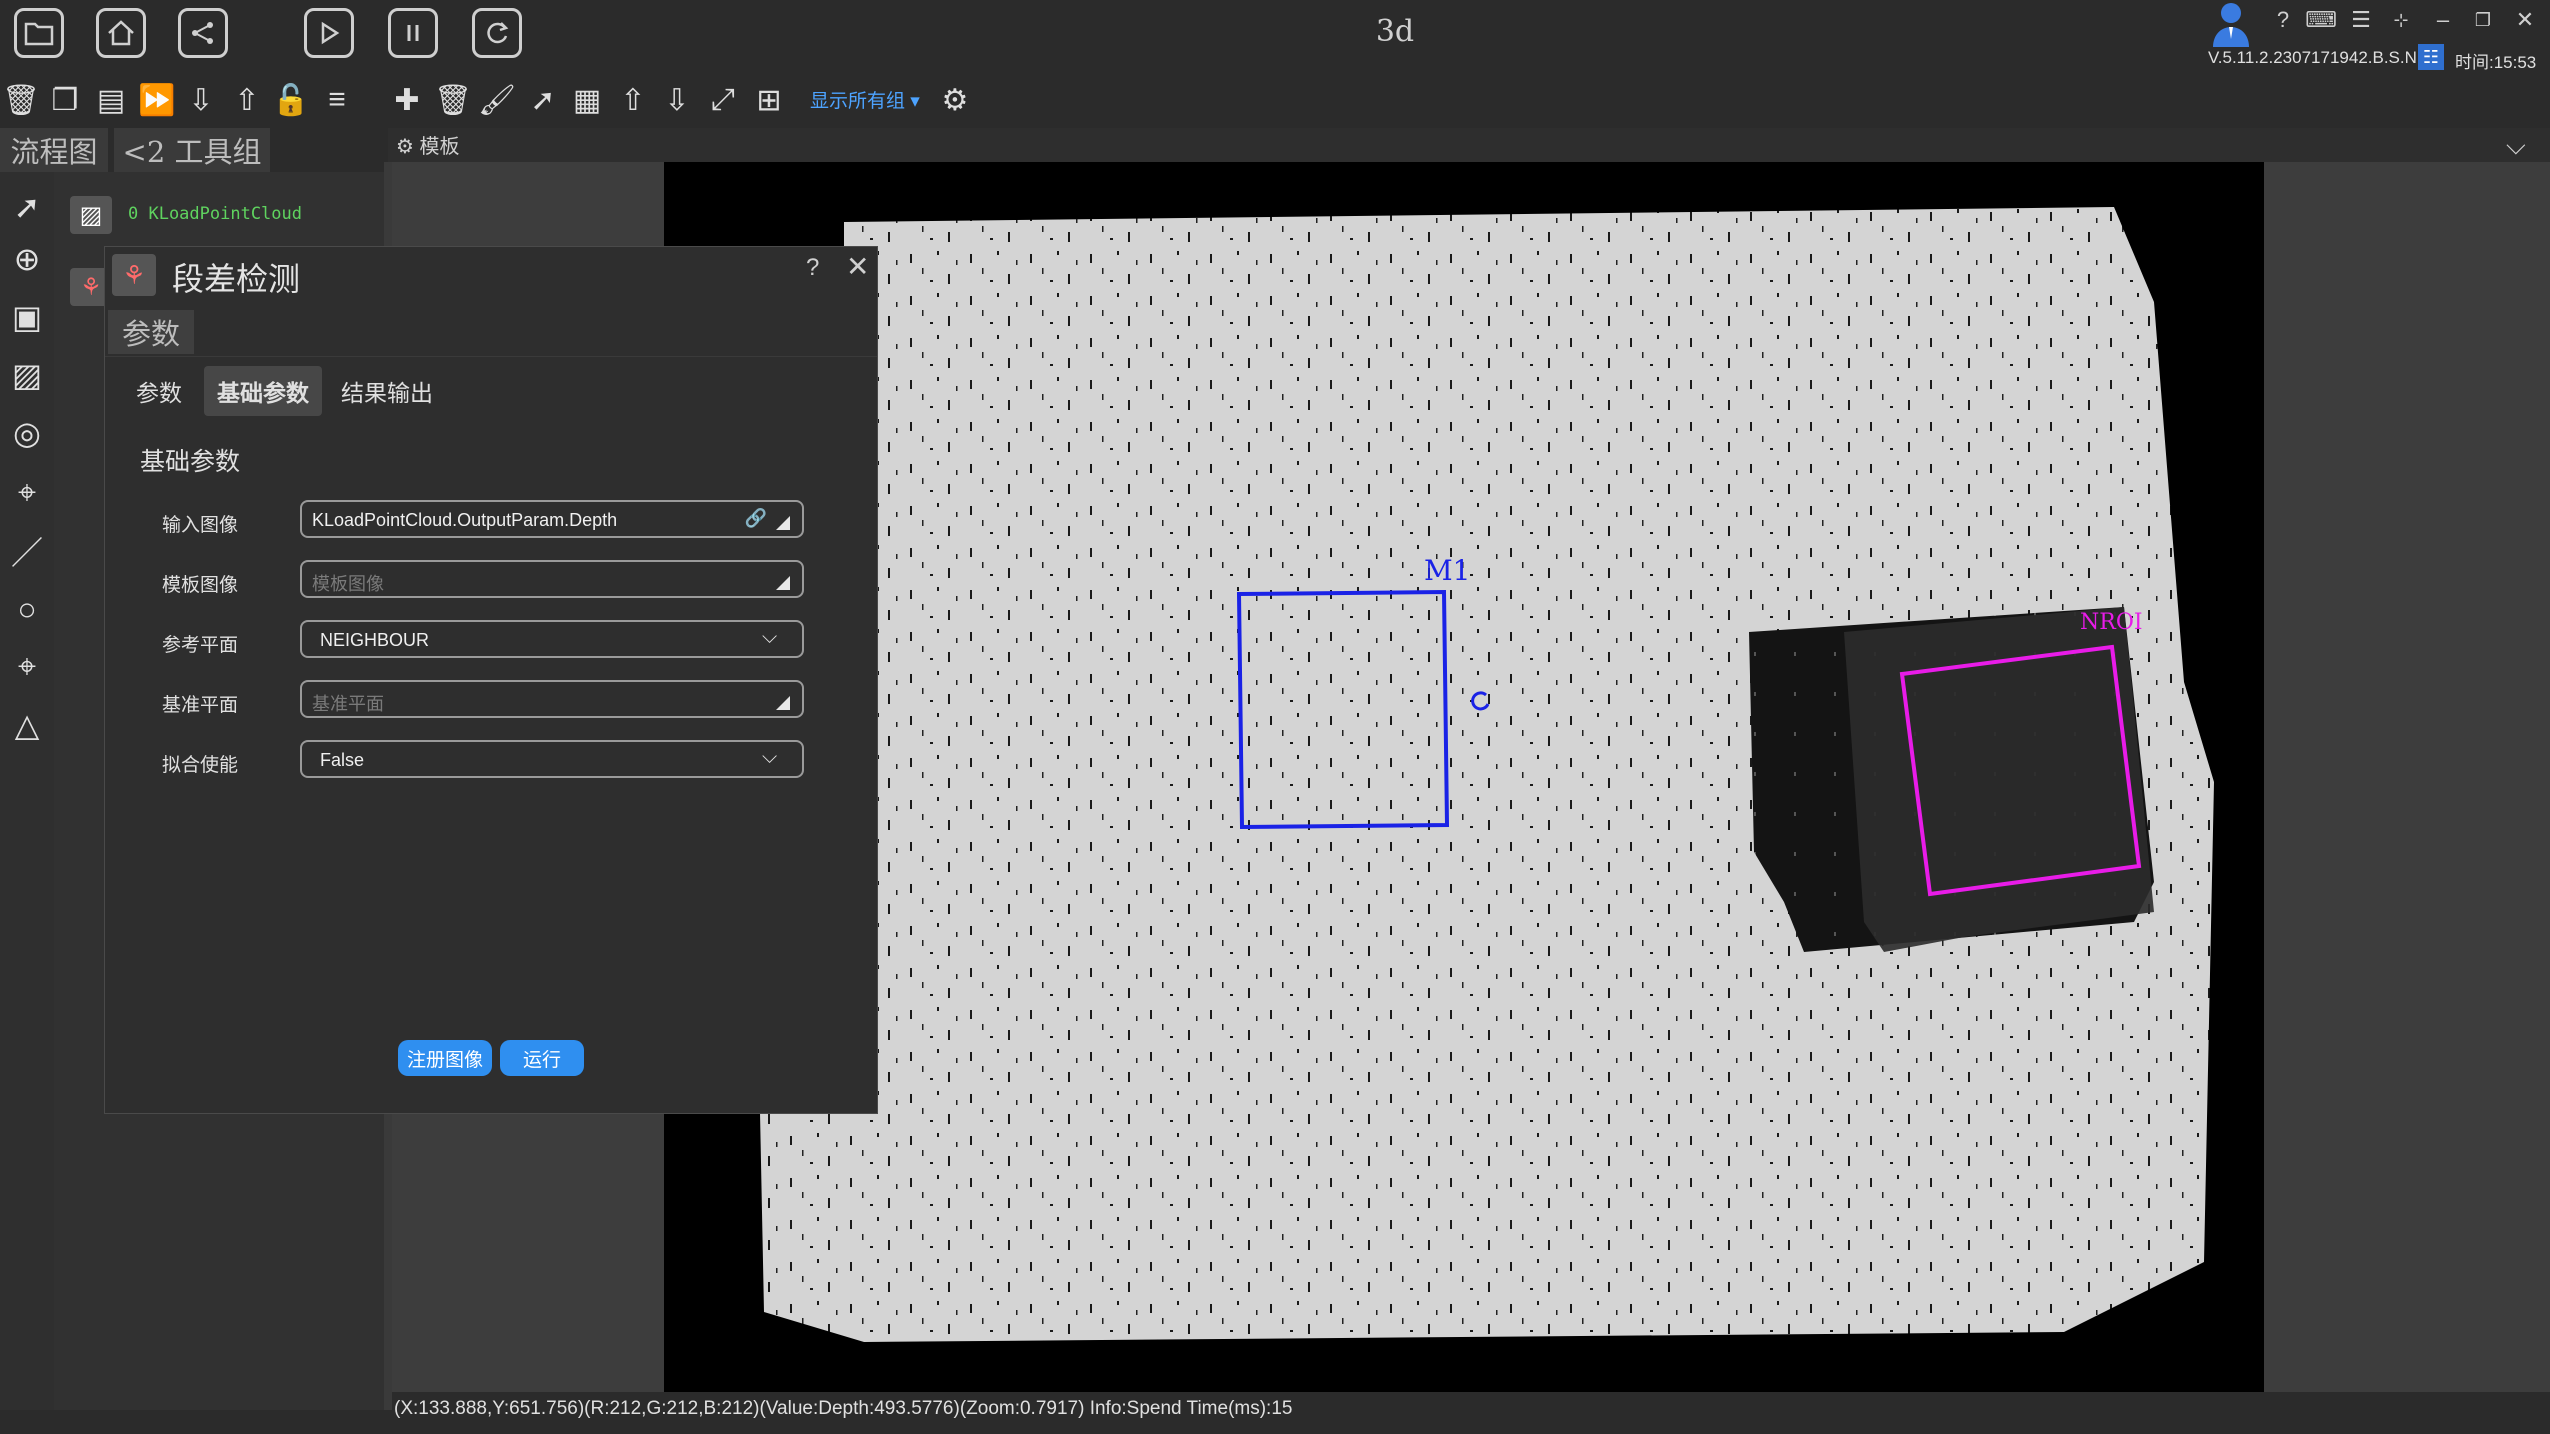 Image resolution: width=2550 pixels, height=1434 pixels. What do you see at coordinates (387, 391) in the screenshot?
I see `tab-result-output: 结果输出` at bounding box center [387, 391].